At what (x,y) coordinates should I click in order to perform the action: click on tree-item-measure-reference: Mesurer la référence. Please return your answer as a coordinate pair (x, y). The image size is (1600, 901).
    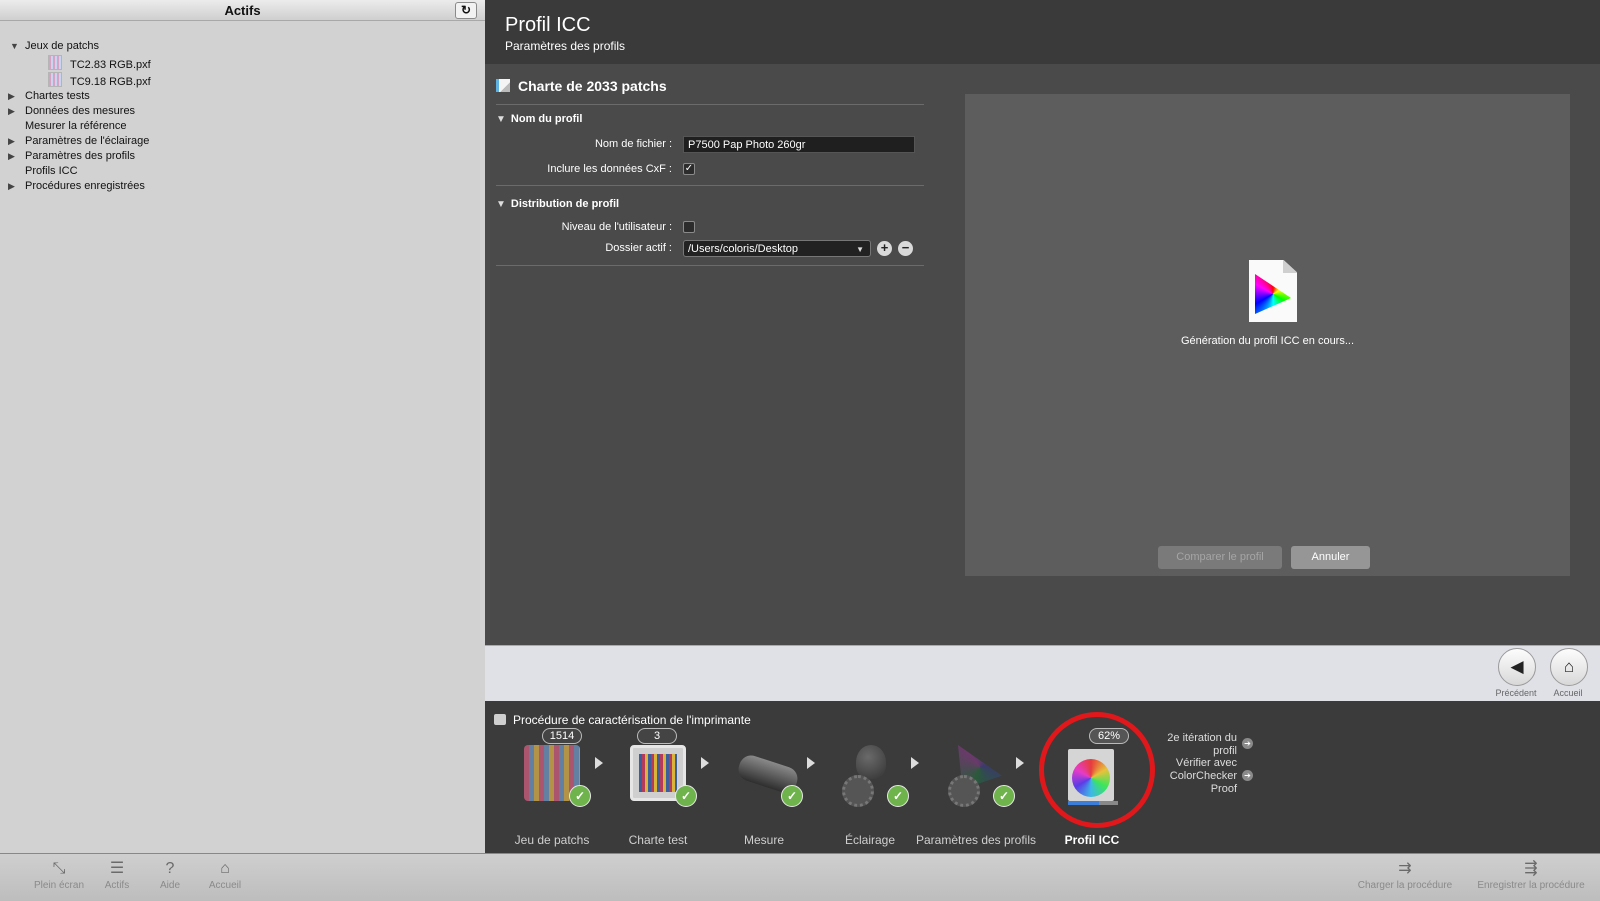
    Looking at the image, I should click on (76, 126).